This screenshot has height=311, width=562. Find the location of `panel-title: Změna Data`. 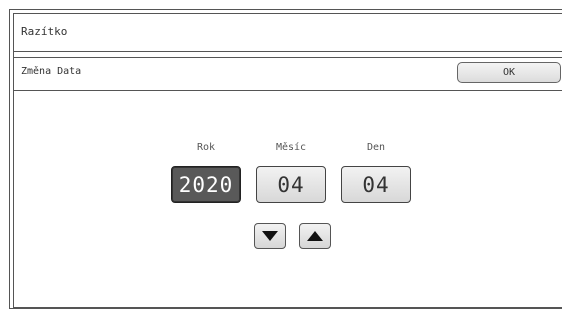

panel-title: Změna Data is located at coordinates (51, 71).